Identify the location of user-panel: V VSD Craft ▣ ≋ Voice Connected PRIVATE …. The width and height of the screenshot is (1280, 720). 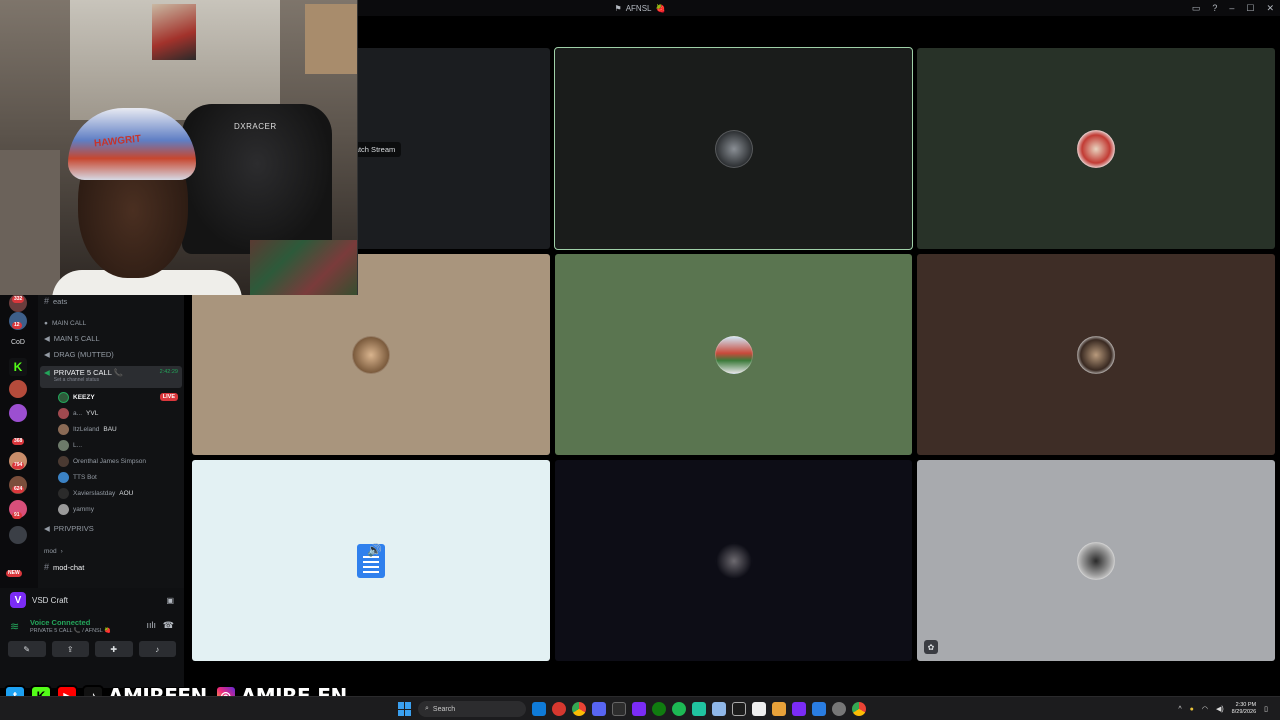
(92, 638).